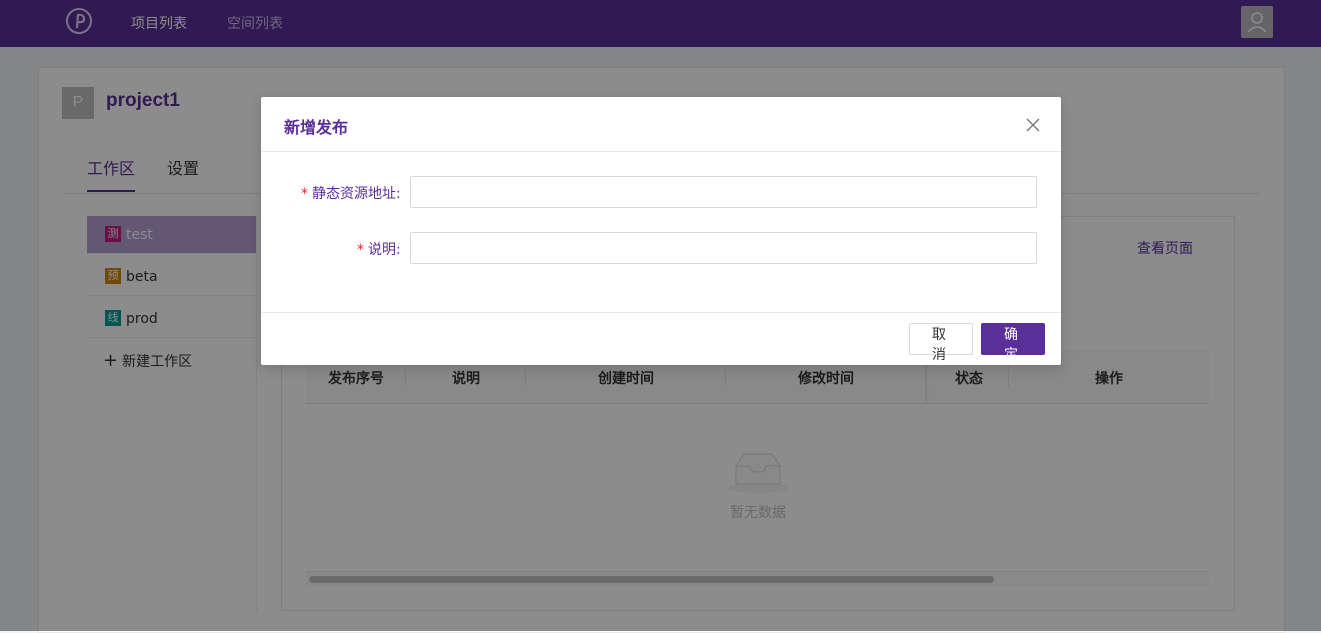 This screenshot has height=633, width=1321. I want to click on modal-footer: 取消 确定, so click(661, 339).